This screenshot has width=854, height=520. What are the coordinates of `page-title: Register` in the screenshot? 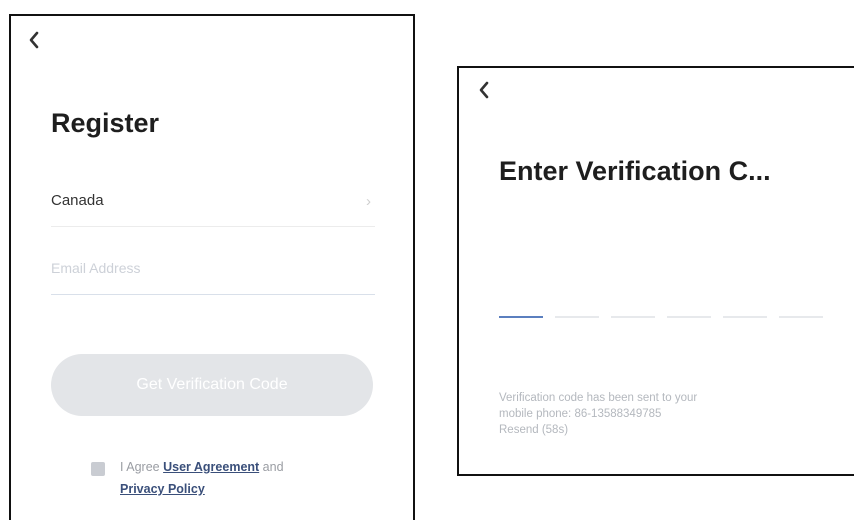 It's located at (105, 123).